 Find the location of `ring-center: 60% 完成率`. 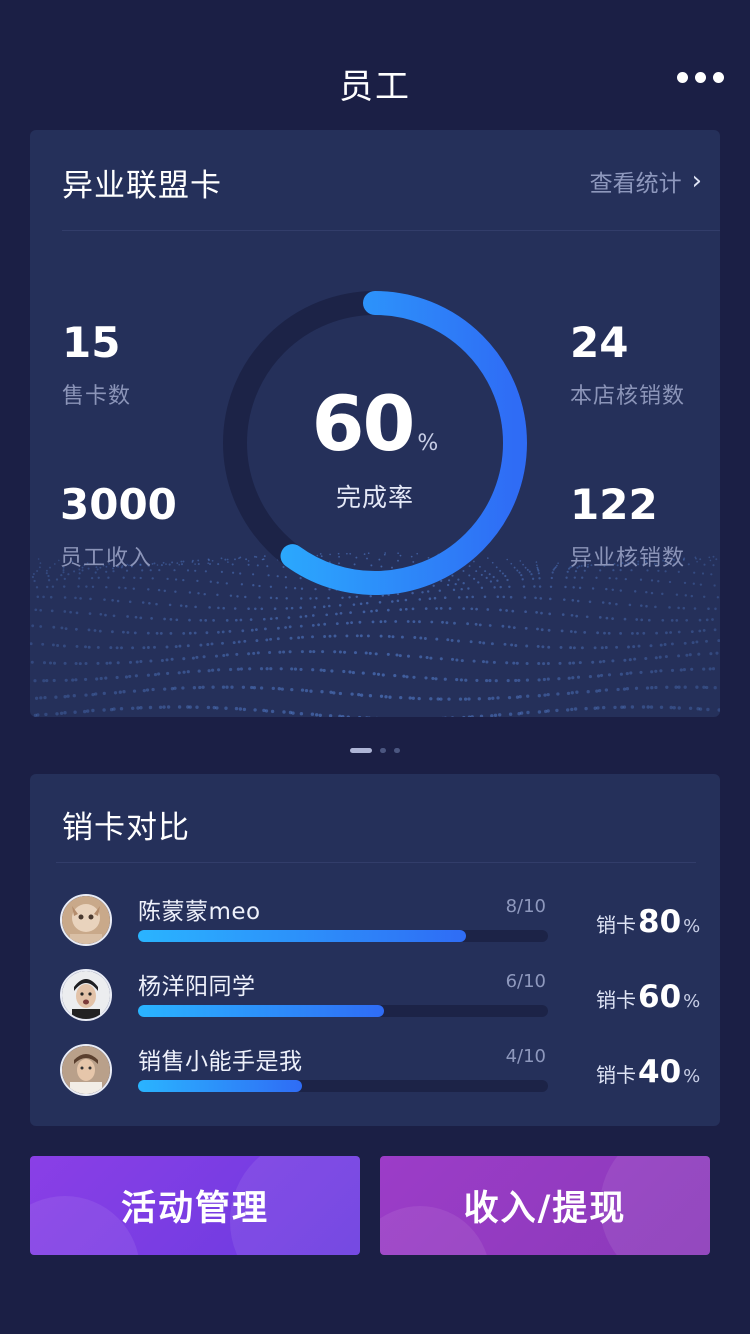

ring-center: 60% 完成率 is located at coordinates (375, 443).